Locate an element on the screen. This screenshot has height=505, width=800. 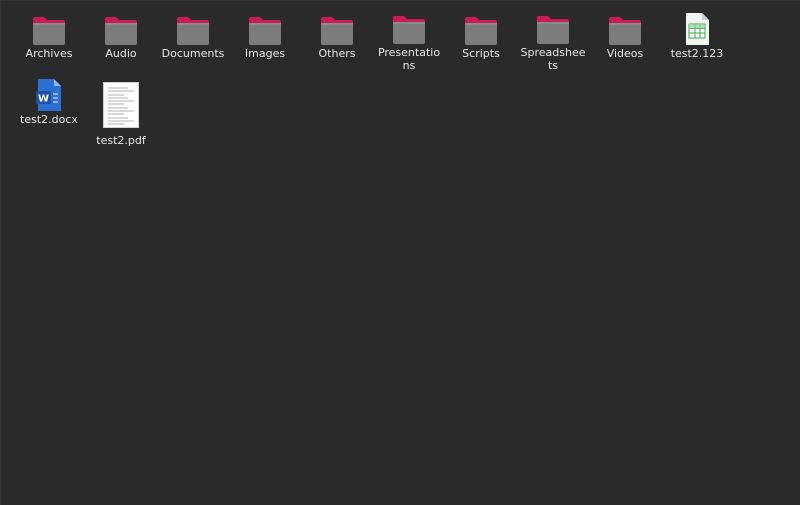
item-label: Spreadsheets is located at coordinates (553, 59).